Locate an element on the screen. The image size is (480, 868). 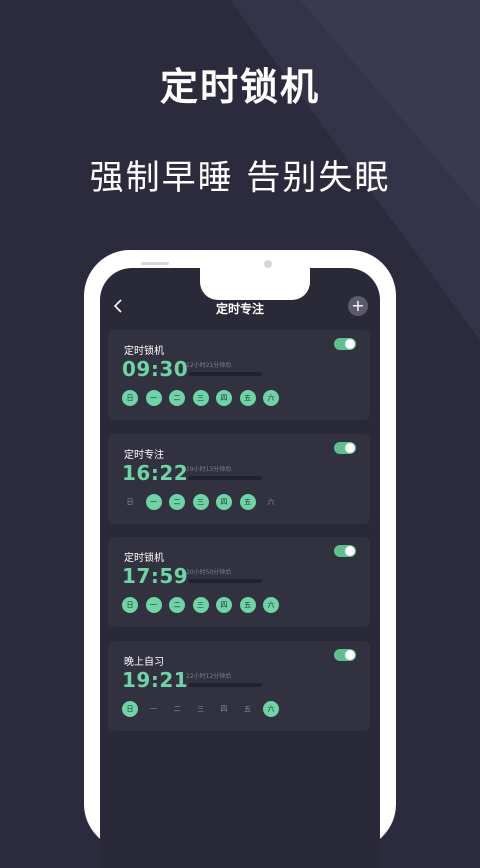
schedule-name: 晚上自习 is located at coordinates (144, 662).